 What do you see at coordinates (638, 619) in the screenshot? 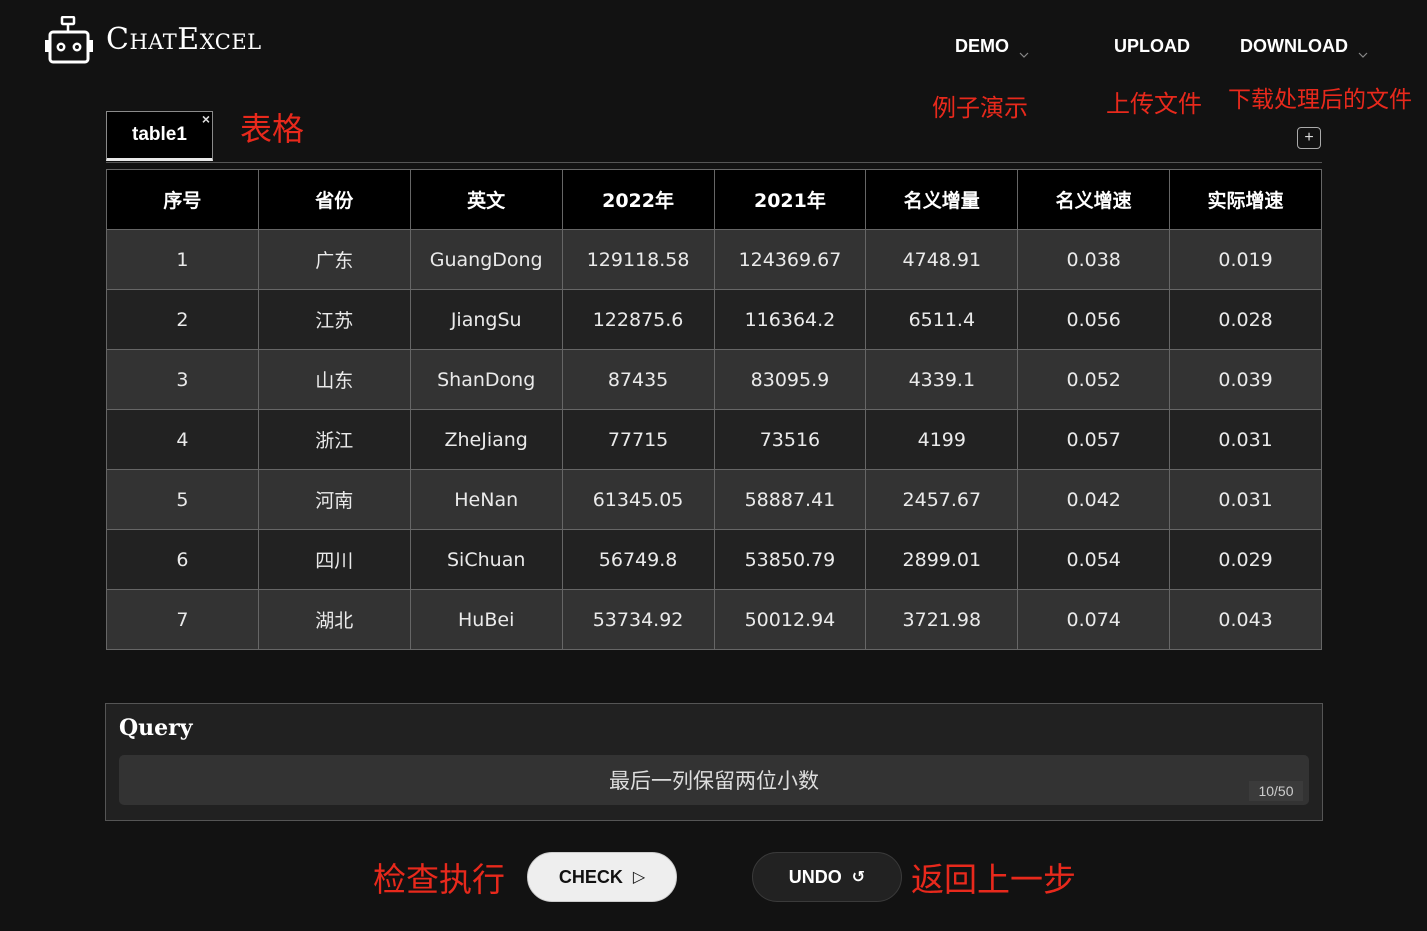
I see `table-cell: 53734.92` at bounding box center [638, 619].